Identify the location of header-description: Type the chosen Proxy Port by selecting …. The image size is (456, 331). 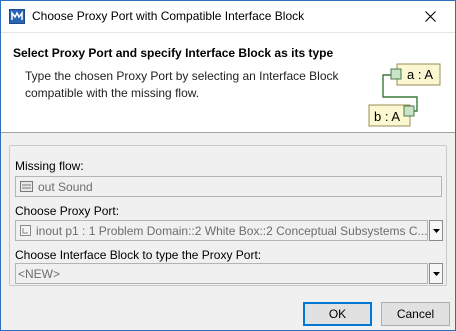
(182, 84).